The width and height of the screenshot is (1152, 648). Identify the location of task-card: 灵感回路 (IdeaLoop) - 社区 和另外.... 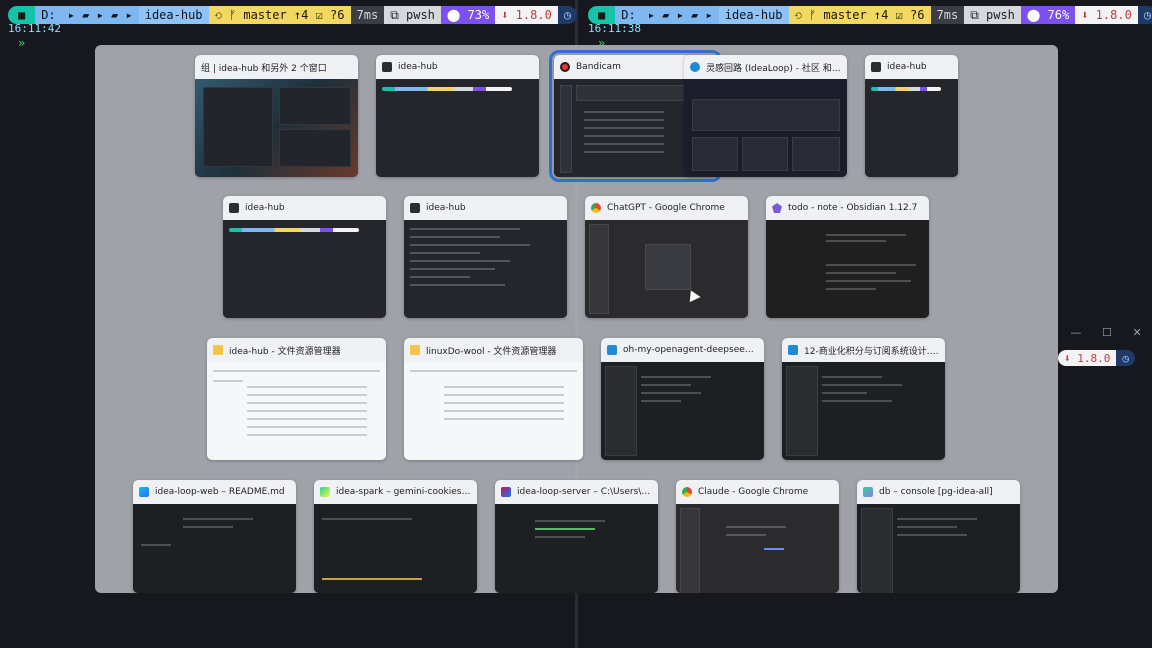
(765, 116).